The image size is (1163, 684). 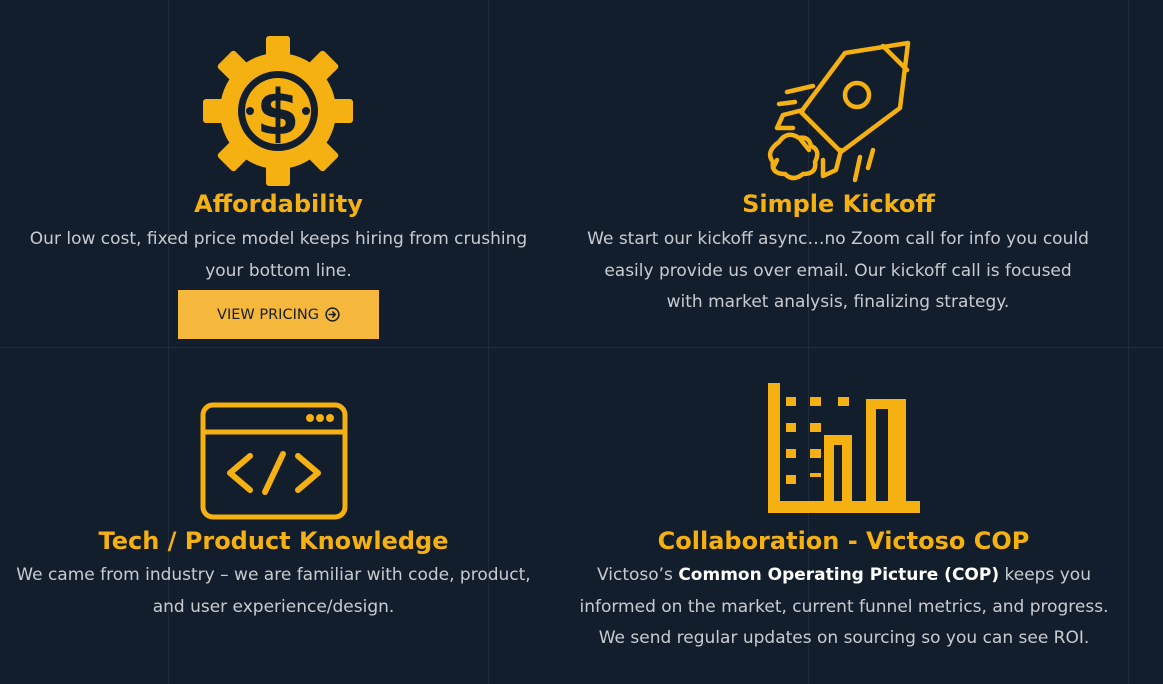 I want to click on feature-title: Collaboration - Victoso COP, so click(x=843, y=541).